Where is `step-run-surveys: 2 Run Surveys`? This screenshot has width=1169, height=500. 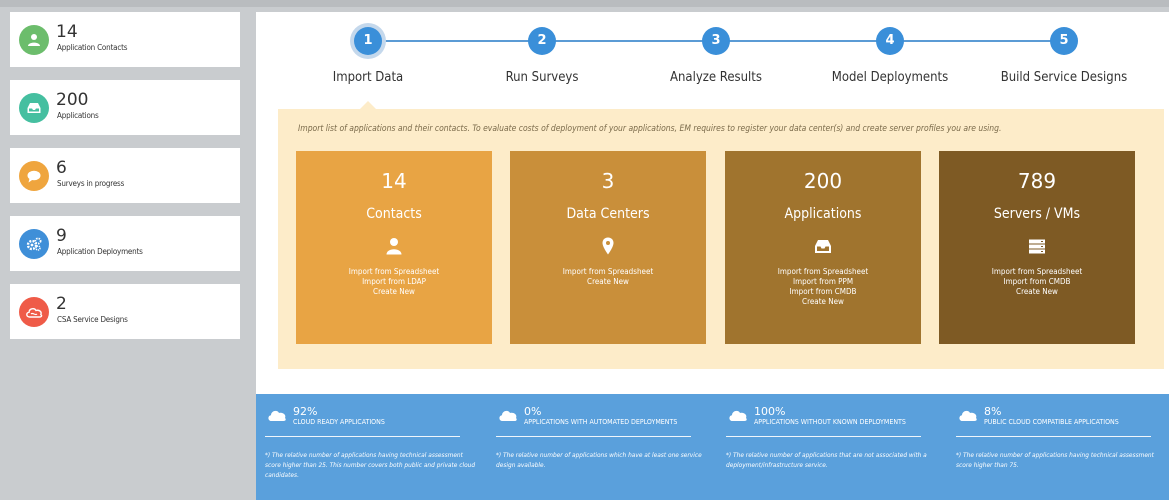 step-run-surveys: 2 Run Surveys is located at coordinates (542, 48).